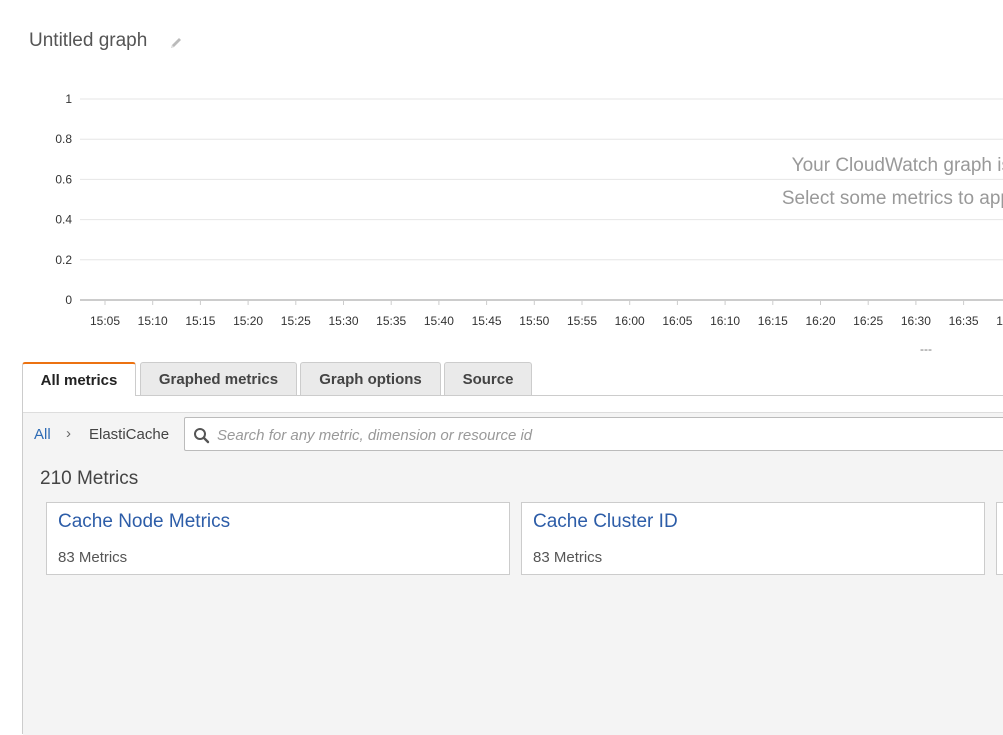 This screenshot has height=735, width=1003. Describe the element at coordinates (68, 99) in the screenshot. I see `y-tick-label: 1` at that location.